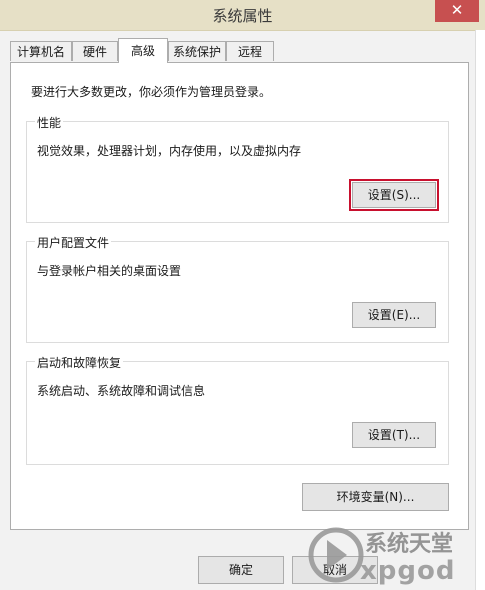 The height and width of the screenshot is (590, 485). I want to click on user-profiles-title: 用户配置文件, so click(73, 242).